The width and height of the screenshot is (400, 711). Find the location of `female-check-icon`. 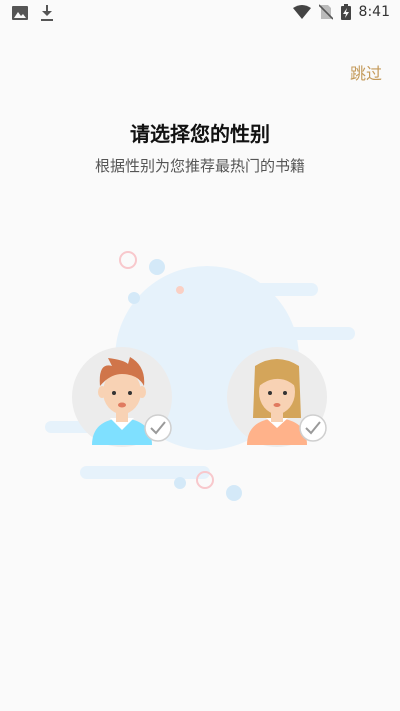

female-check-icon is located at coordinates (313, 428).